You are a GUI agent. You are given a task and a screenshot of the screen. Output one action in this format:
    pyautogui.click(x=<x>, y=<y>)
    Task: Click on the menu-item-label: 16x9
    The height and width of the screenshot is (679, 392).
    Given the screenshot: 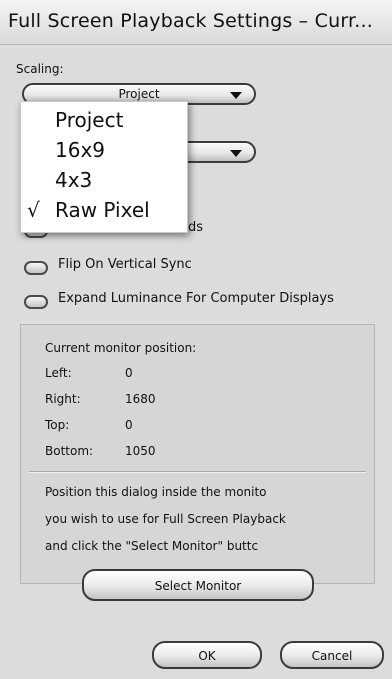 What is the action you would take?
    pyautogui.click(x=80, y=150)
    